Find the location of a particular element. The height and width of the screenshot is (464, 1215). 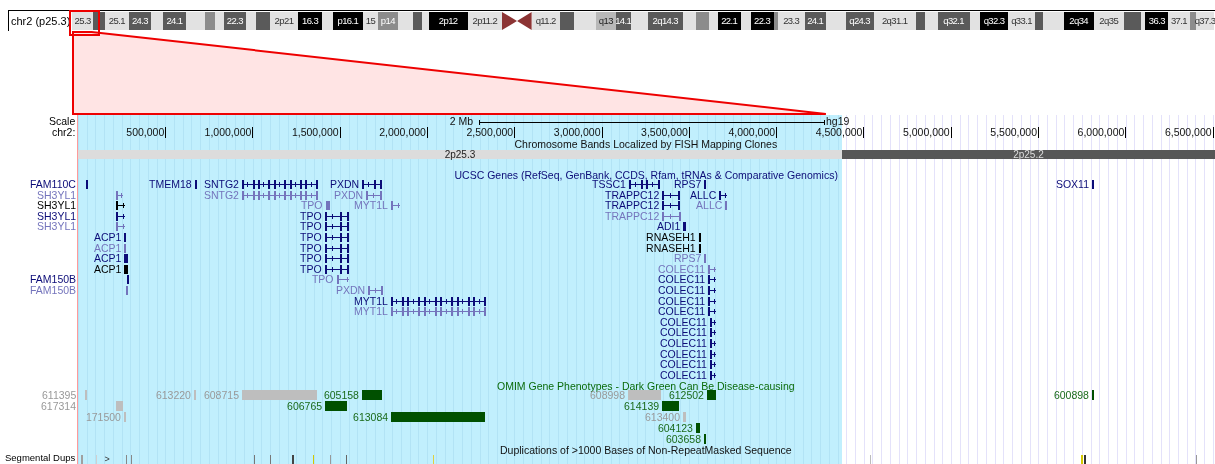

chromosome-band: q11.2 is located at coordinates (545, 21).